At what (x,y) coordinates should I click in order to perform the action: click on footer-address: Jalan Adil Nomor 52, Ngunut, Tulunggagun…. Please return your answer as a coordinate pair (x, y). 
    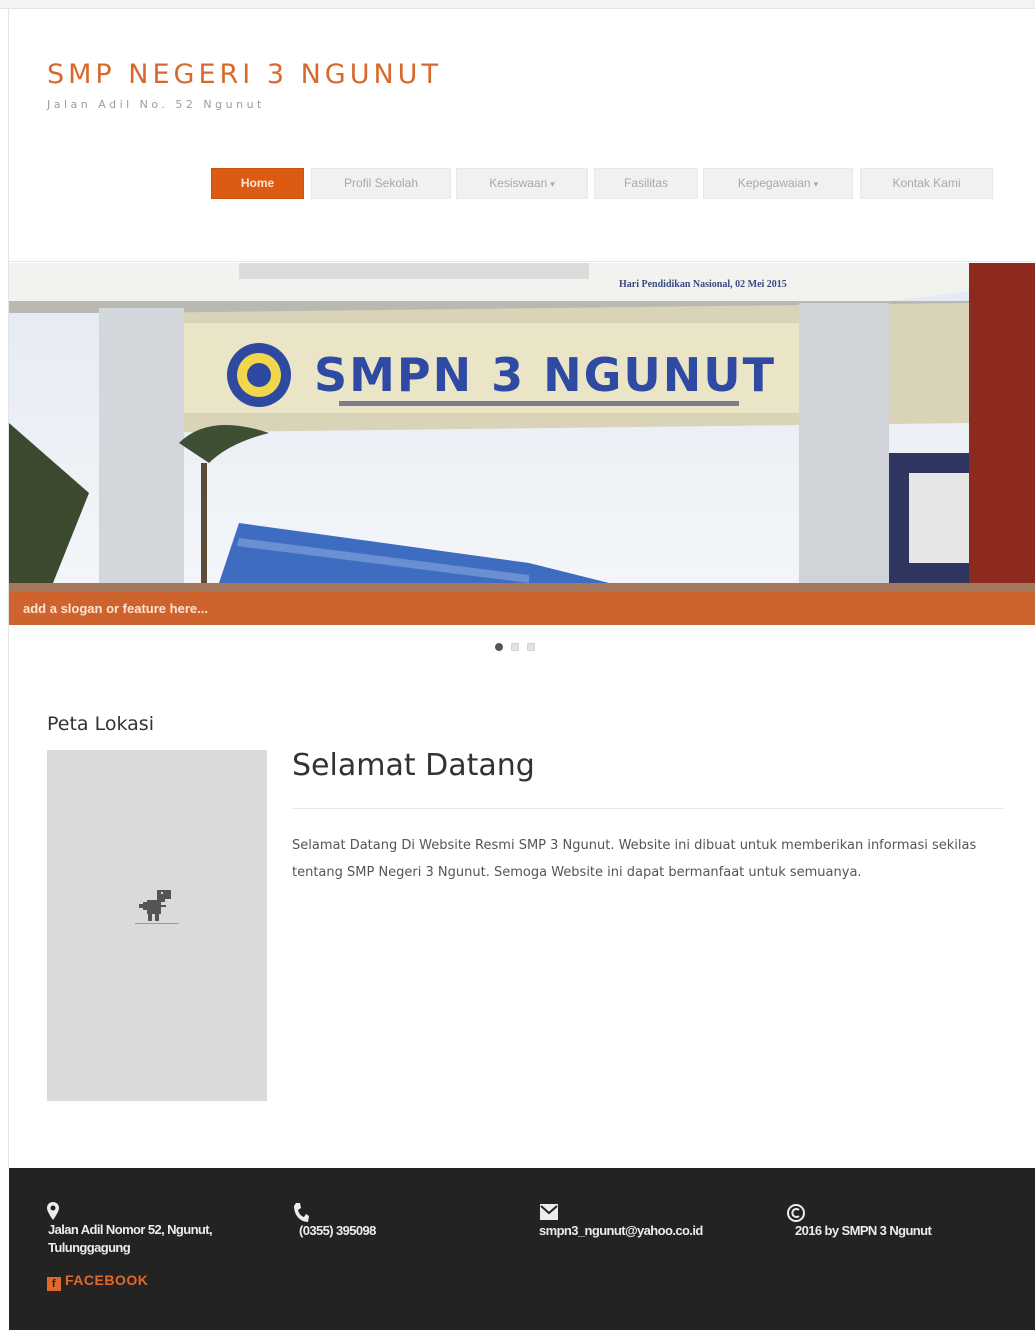
    Looking at the image, I should click on (130, 1238).